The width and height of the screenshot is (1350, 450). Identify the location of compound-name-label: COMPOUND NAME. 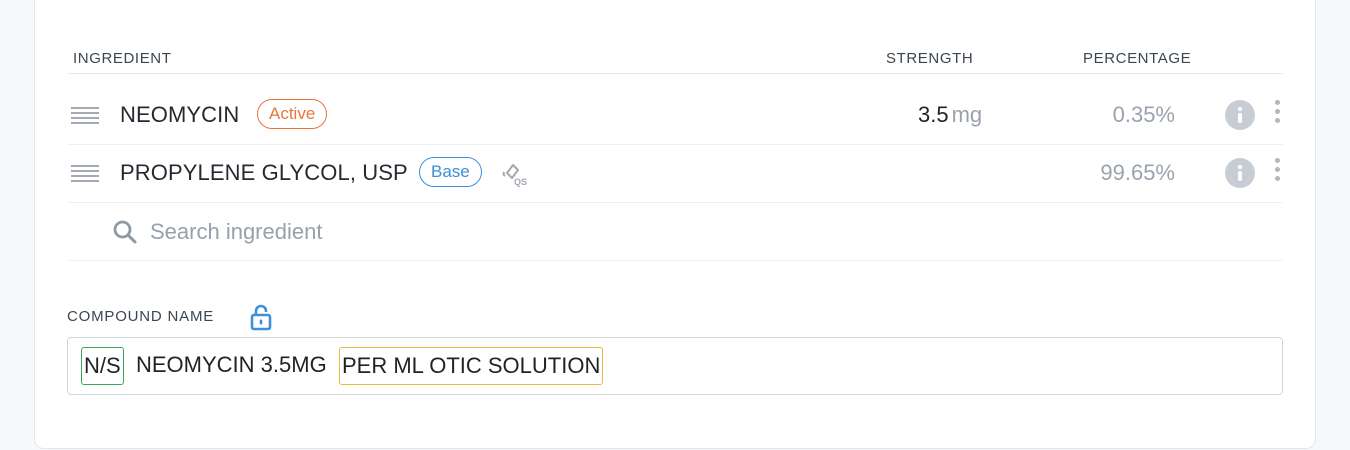
(141, 316).